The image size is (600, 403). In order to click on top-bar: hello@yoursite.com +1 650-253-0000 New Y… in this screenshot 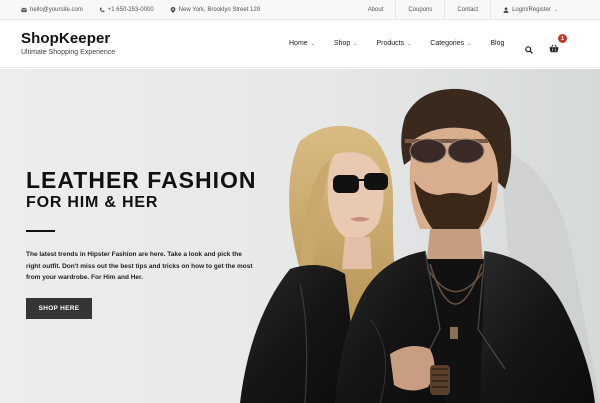, I will do `click(300, 10)`.